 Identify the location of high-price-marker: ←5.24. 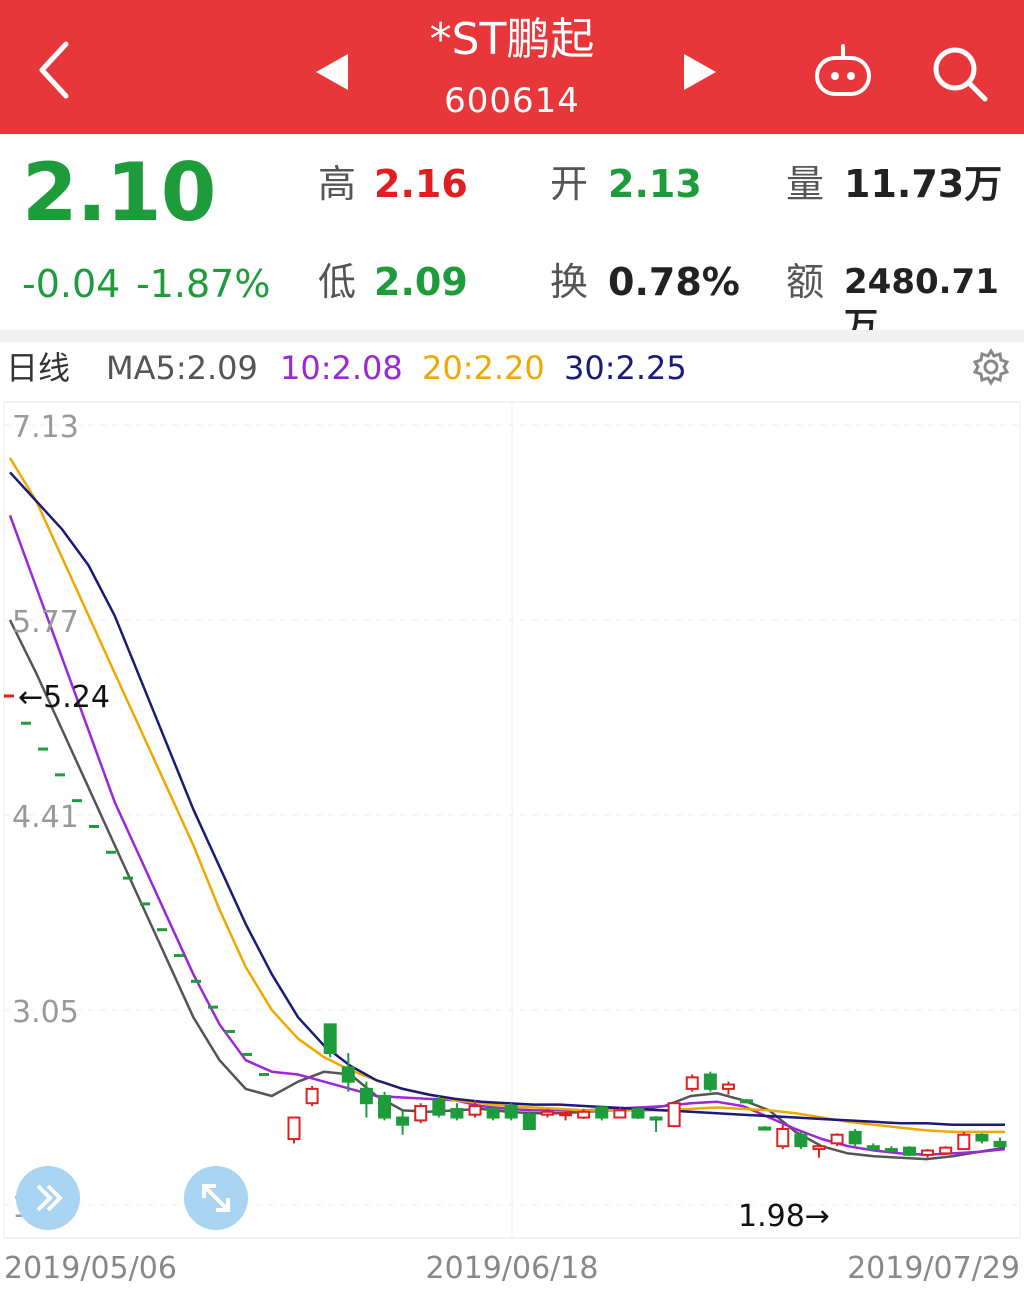
(64, 697).